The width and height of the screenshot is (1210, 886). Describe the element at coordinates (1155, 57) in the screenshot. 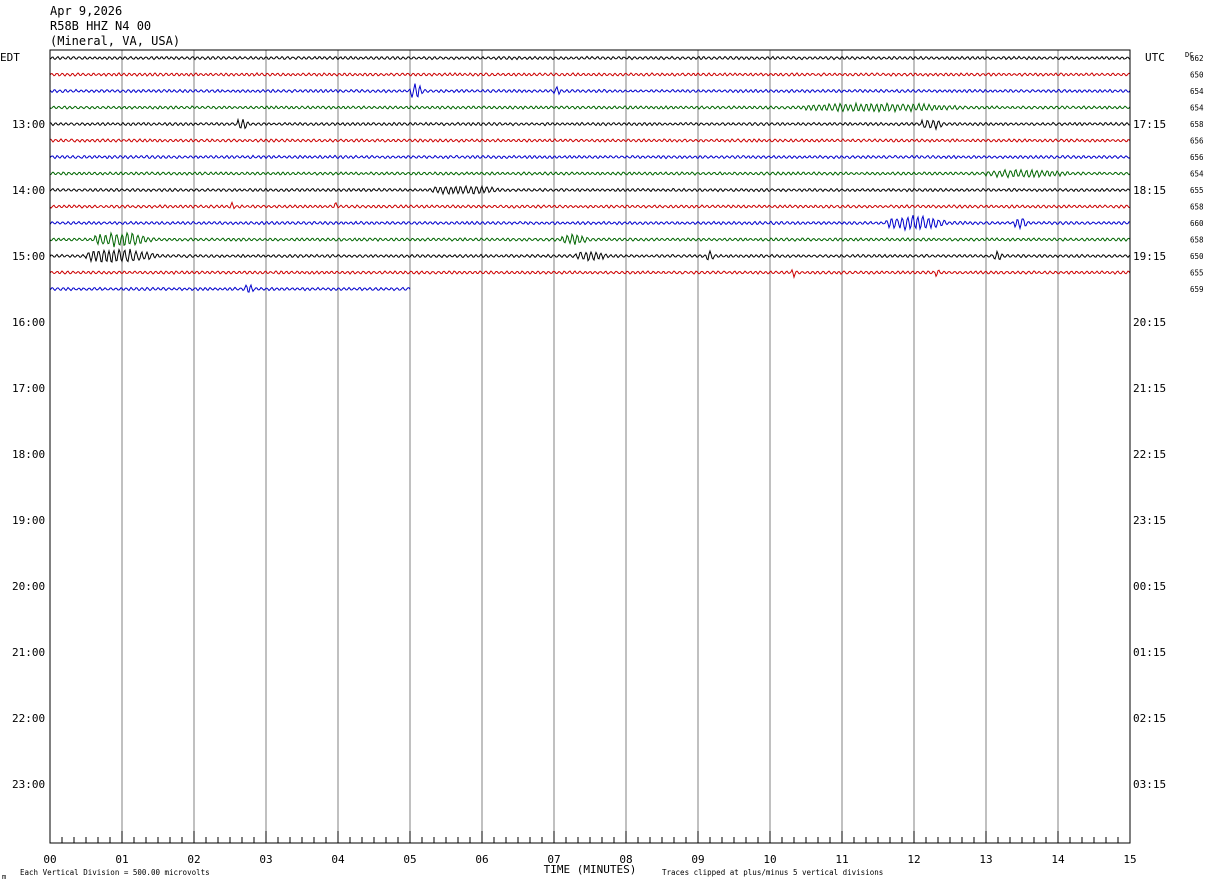

I see `right-timezone-label: UTC` at that location.